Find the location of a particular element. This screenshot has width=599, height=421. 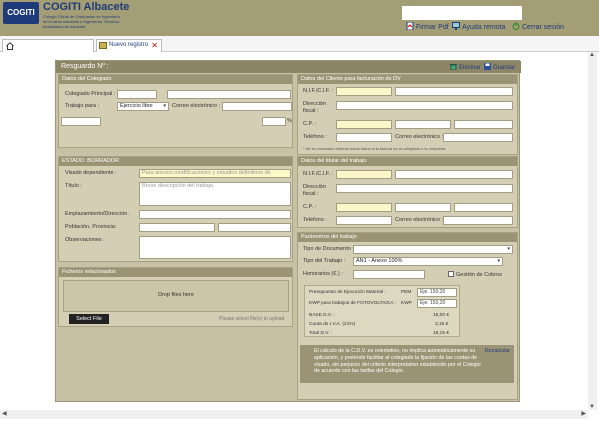

save-icon is located at coordinates (487, 66).